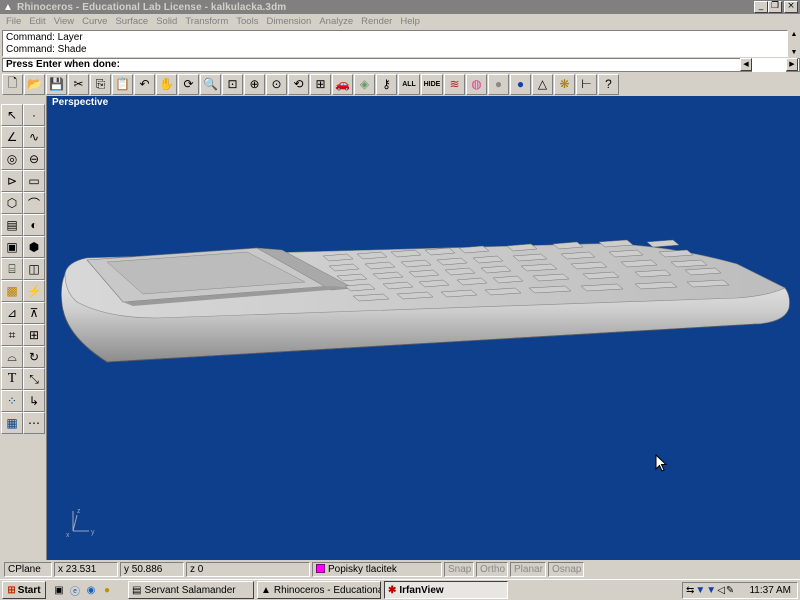 The width and height of the screenshot is (800, 600). Describe the element at coordinates (34, 247) in the screenshot. I see `boolean-icon: ⬢` at that location.